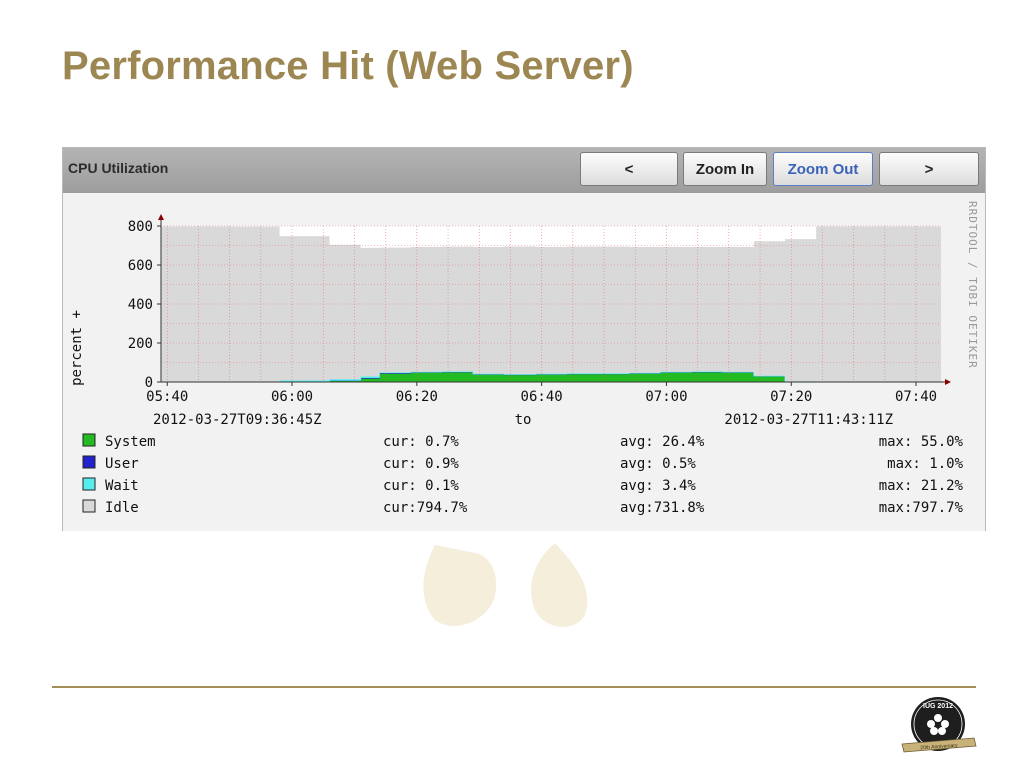 This screenshot has height=768, width=1024. Describe the element at coordinates (417, 397) in the screenshot. I see `x-tick-label: 06:20` at that location.